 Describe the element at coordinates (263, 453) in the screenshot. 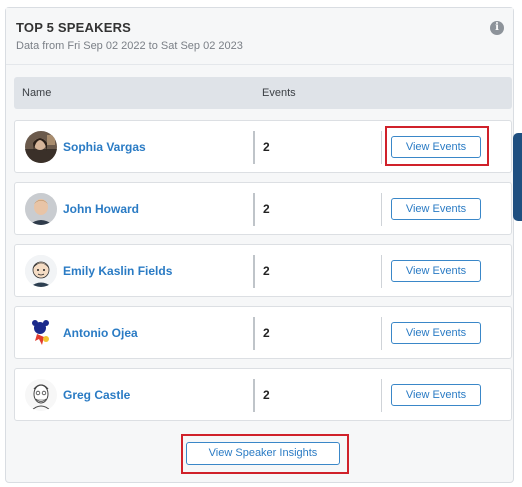

I see `view-speaker-insights-button: View Speaker Insights` at that location.